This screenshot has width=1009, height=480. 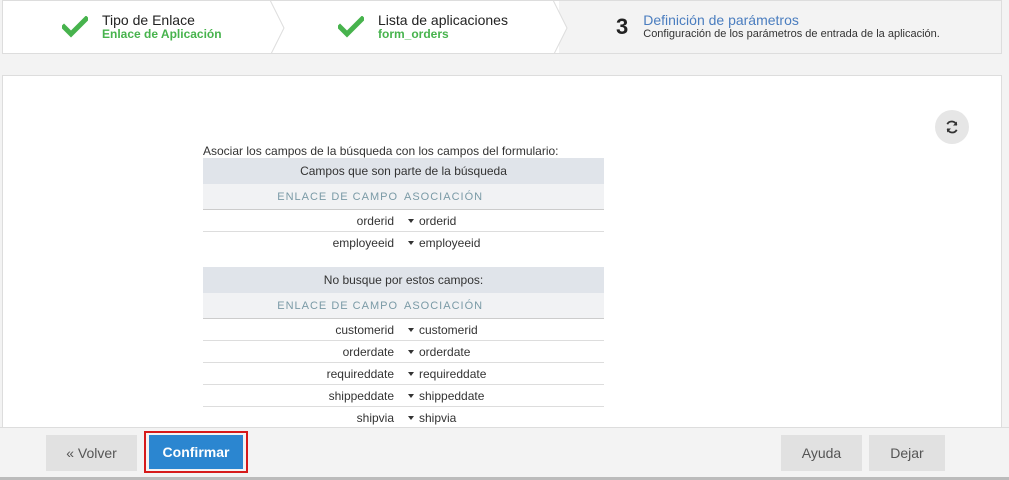 I want to click on field-name: shipvia, so click(x=375, y=417).